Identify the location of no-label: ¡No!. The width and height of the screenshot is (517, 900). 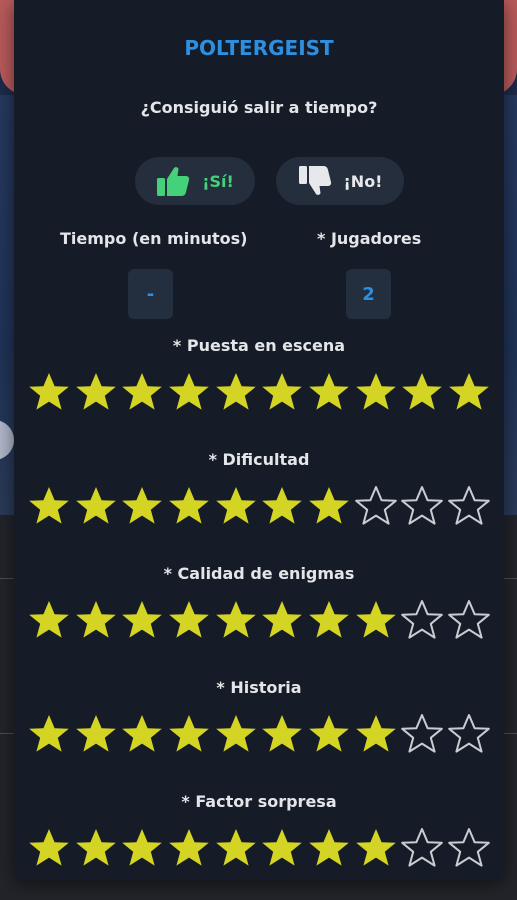
(363, 181).